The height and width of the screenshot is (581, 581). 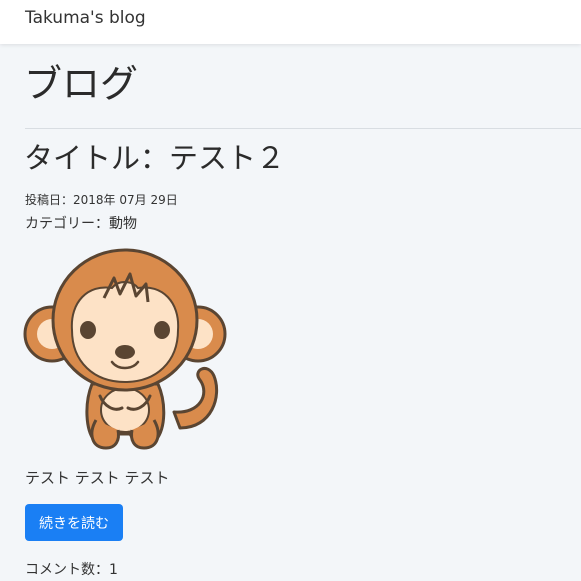 What do you see at coordinates (81, 84) in the screenshot?
I see `page-title: ブログ` at bounding box center [81, 84].